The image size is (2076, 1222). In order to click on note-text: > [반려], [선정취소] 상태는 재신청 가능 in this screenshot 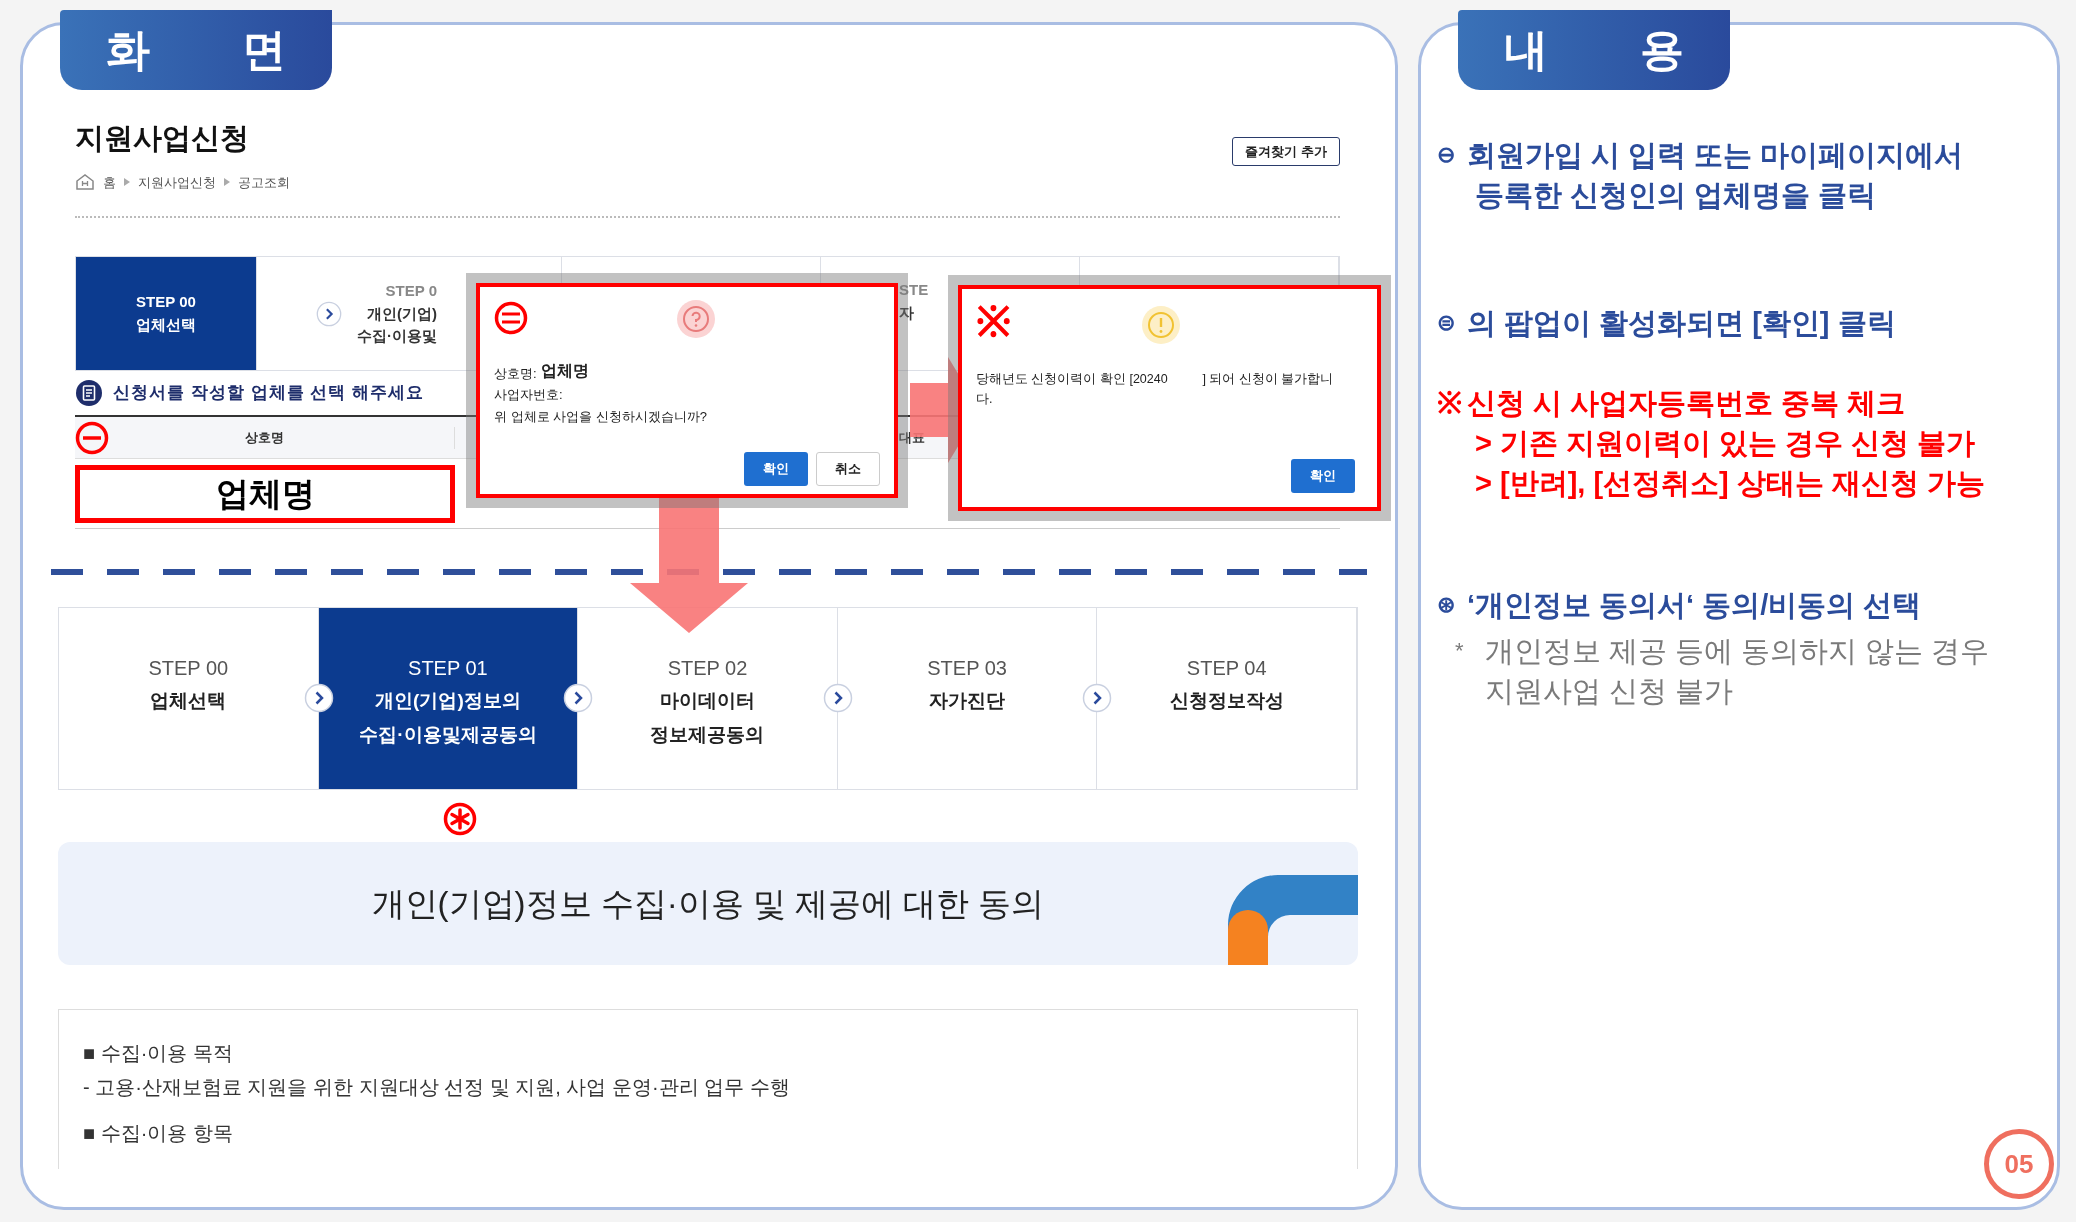, I will do `click(1729, 483)`.